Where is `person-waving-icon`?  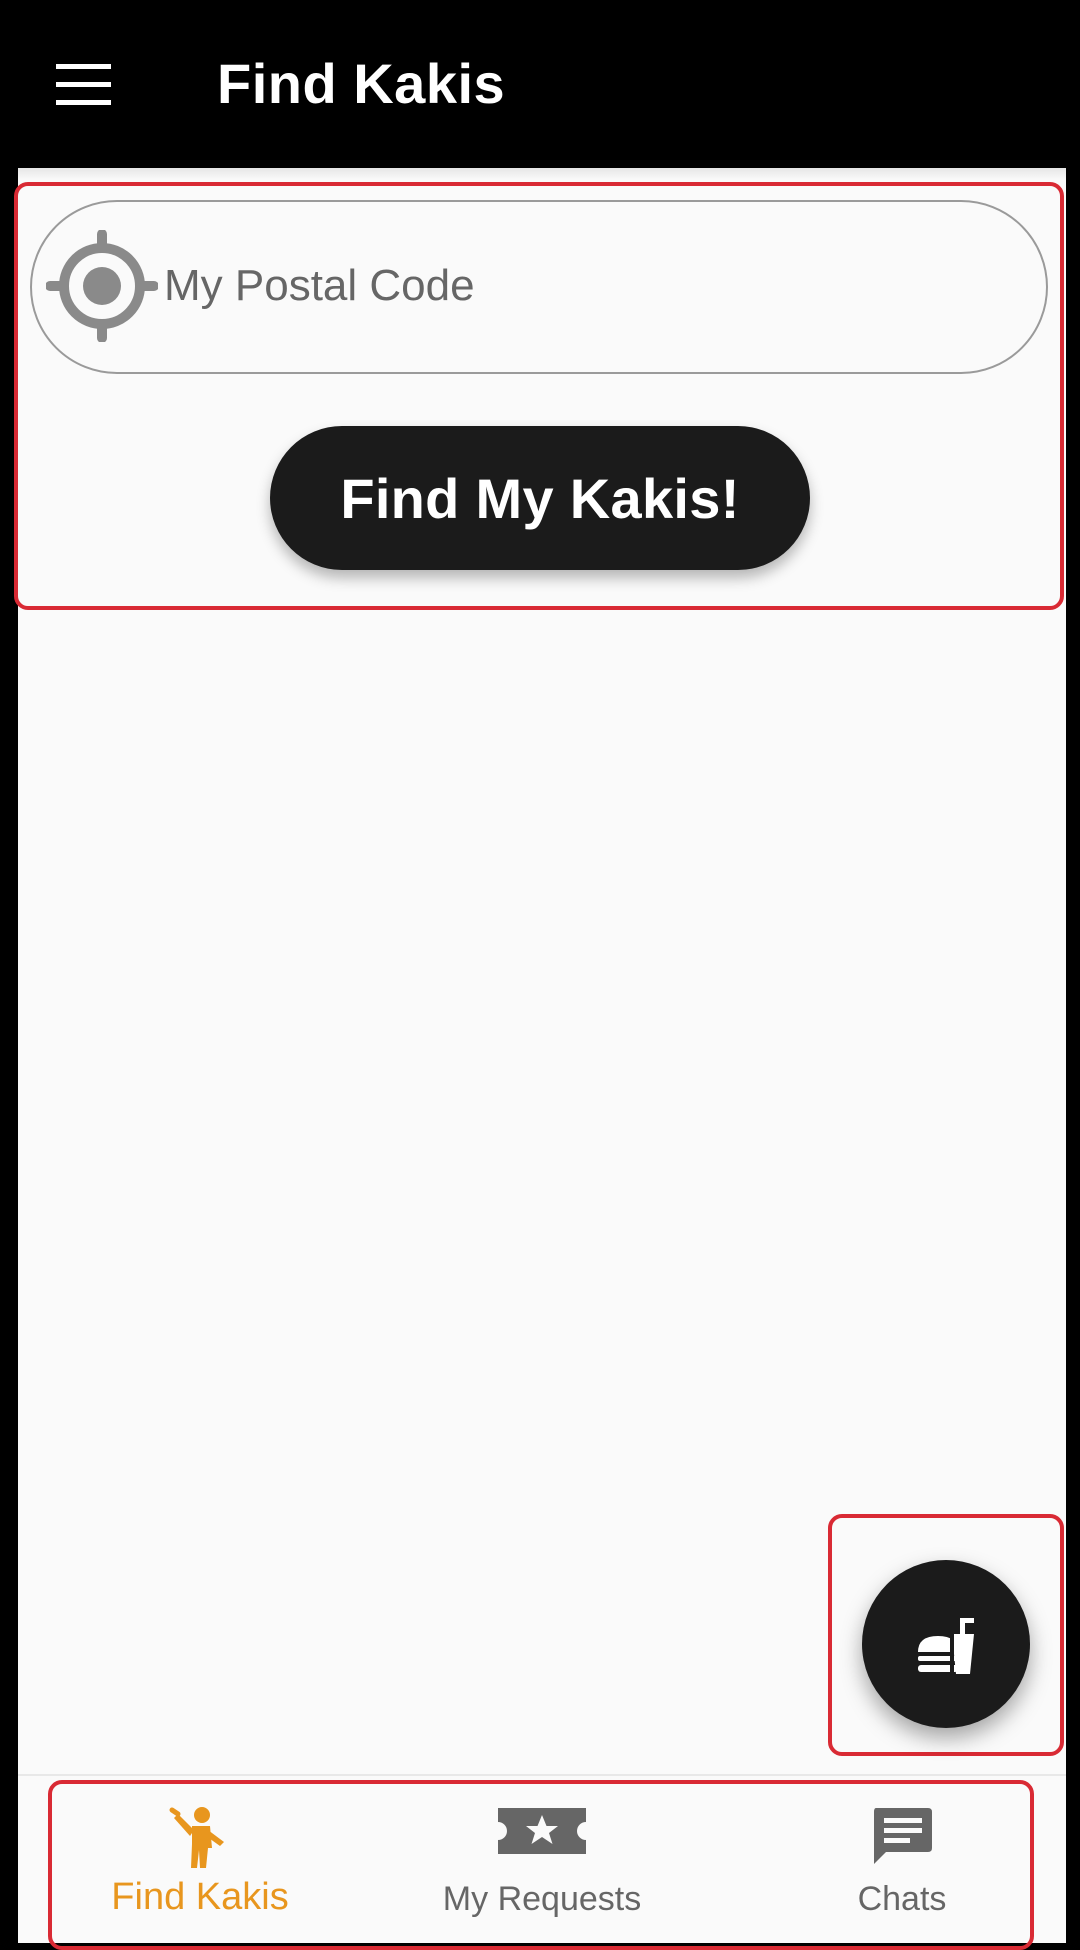
person-waving-icon is located at coordinates (196, 1837).